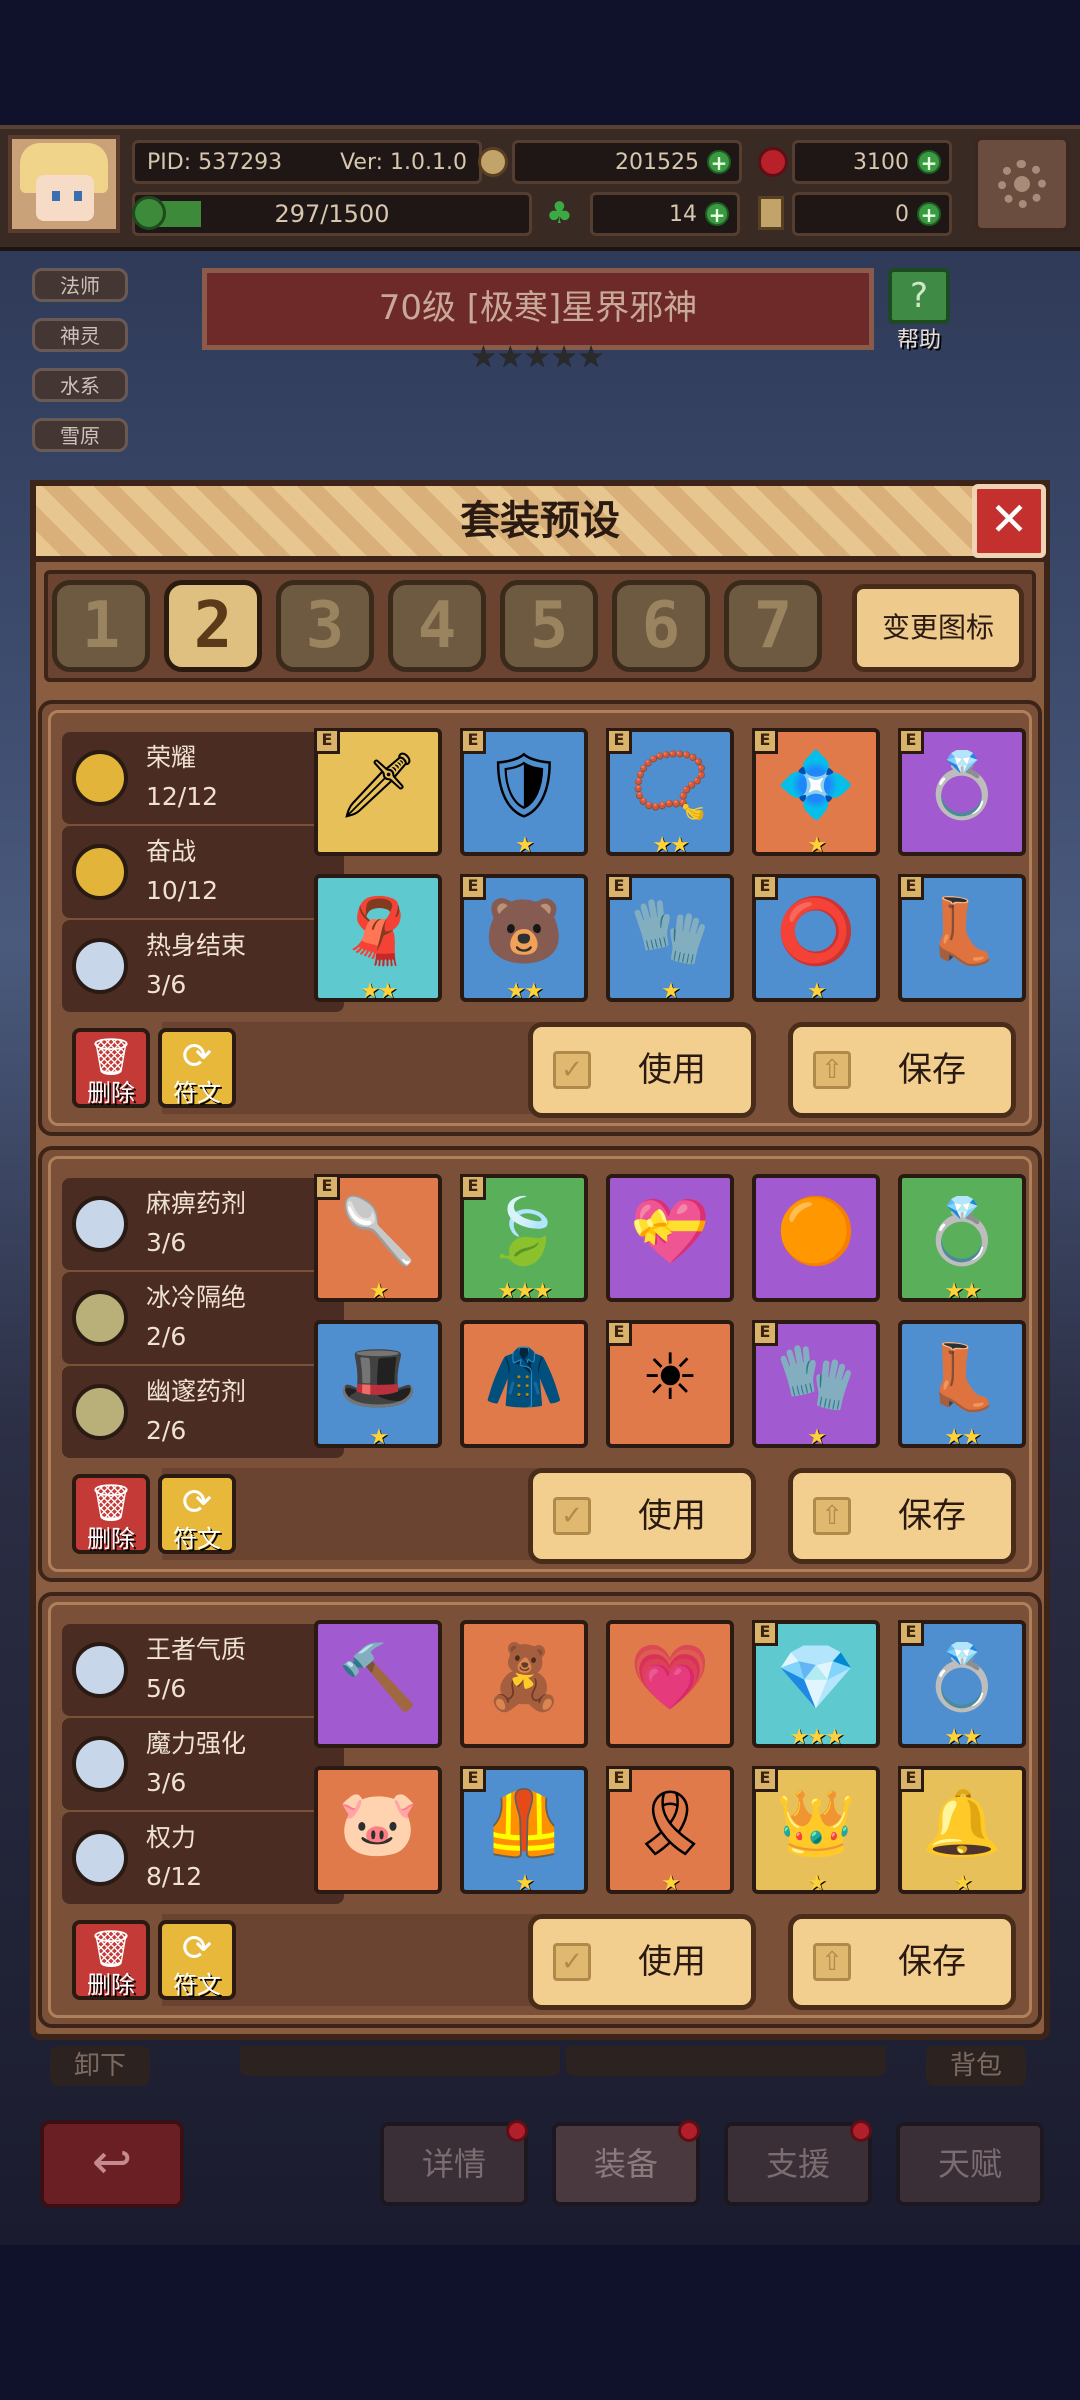 The height and width of the screenshot is (2400, 1080). What do you see at coordinates (919, 311) in the screenshot?
I see `help-button: ? 帮助` at bounding box center [919, 311].